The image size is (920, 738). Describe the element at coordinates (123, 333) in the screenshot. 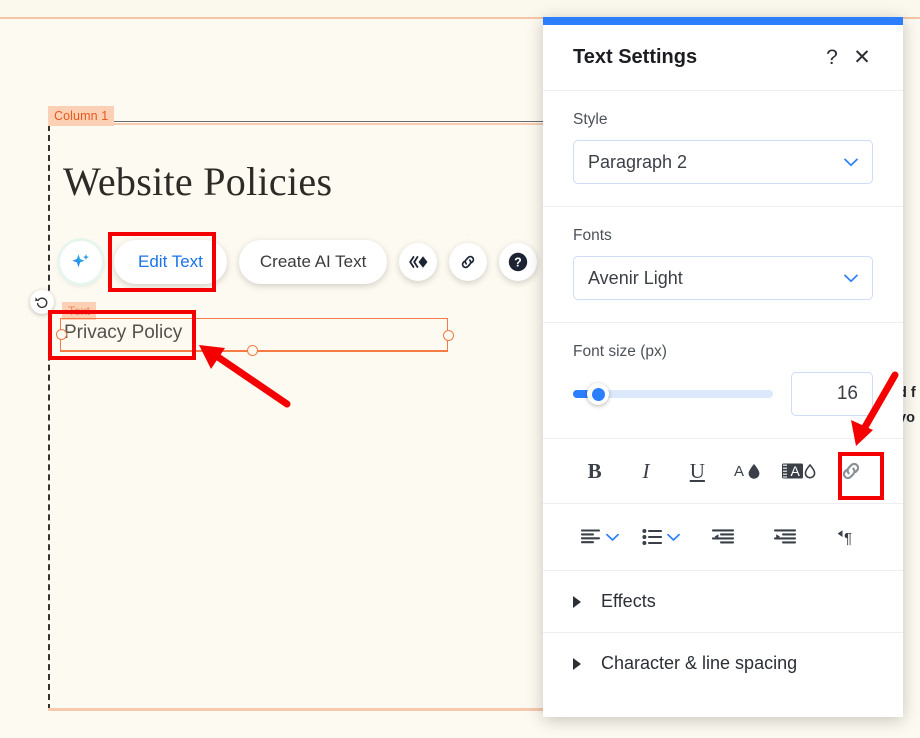

I see `selected-text-content: Privacy Policy` at that location.